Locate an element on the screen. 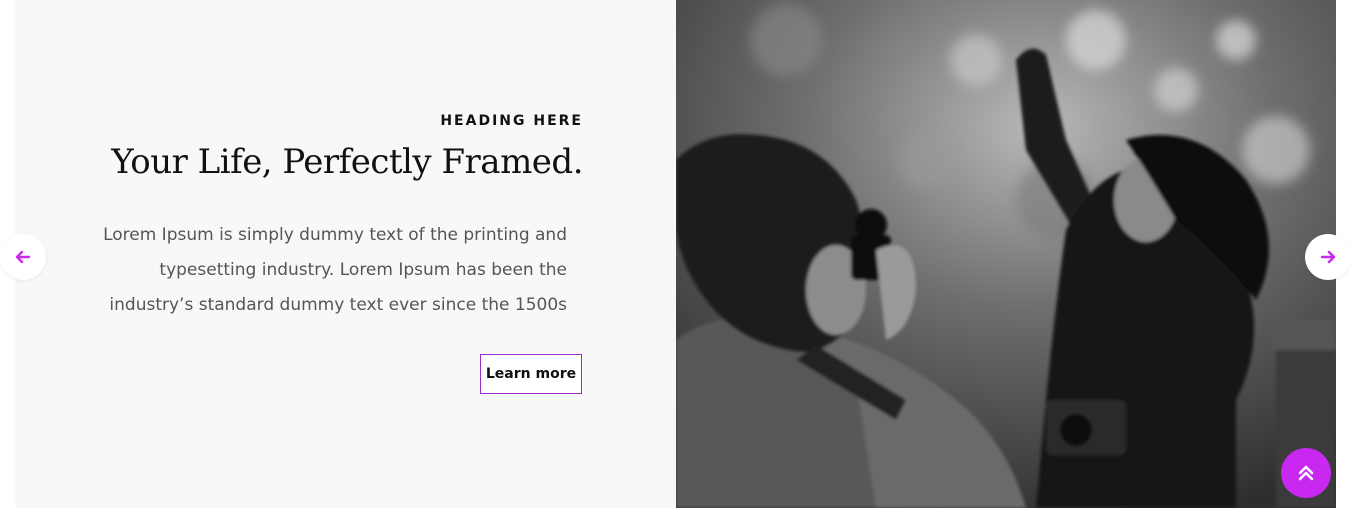 This screenshot has width=1351, height=508. arrow-right-icon is located at coordinates (1328, 257).